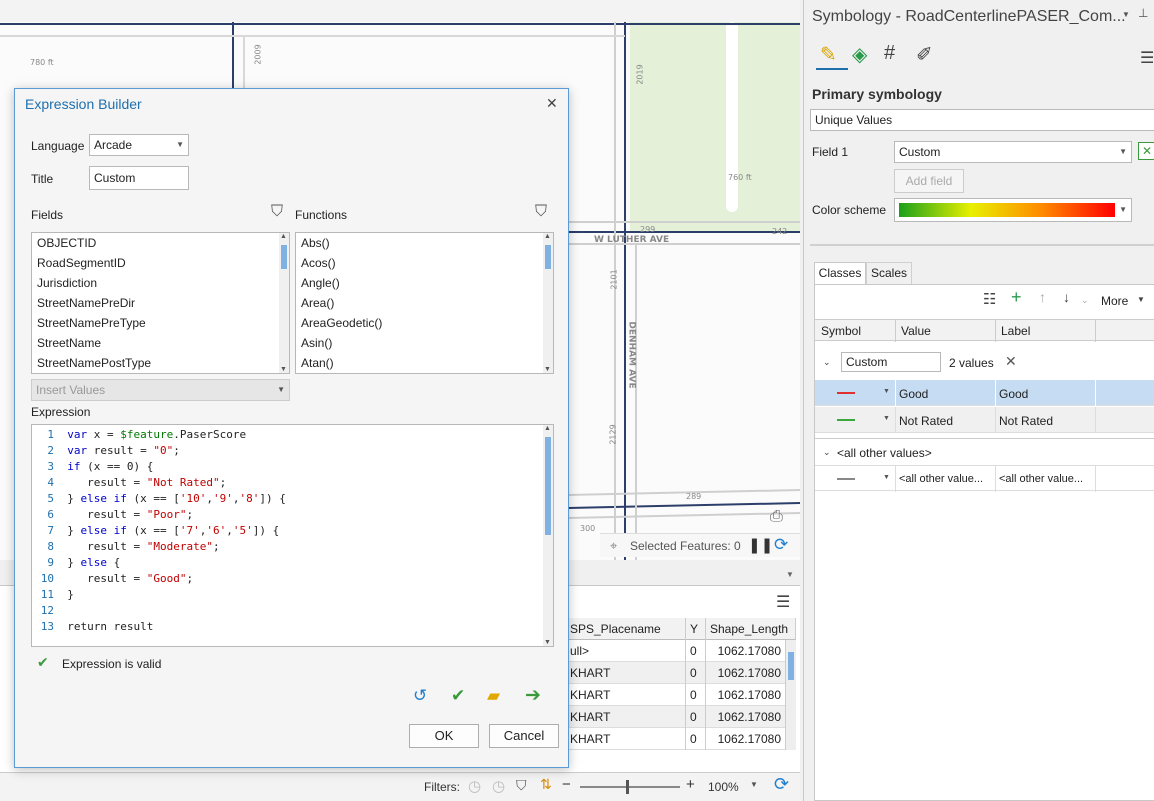 Image resolution: width=1154 pixels, height=801 pixels. What do you see at coordinates (1146, 151) in the screenshot?
I see `expression-icon: ✕` at bounding box center [1146, 151].